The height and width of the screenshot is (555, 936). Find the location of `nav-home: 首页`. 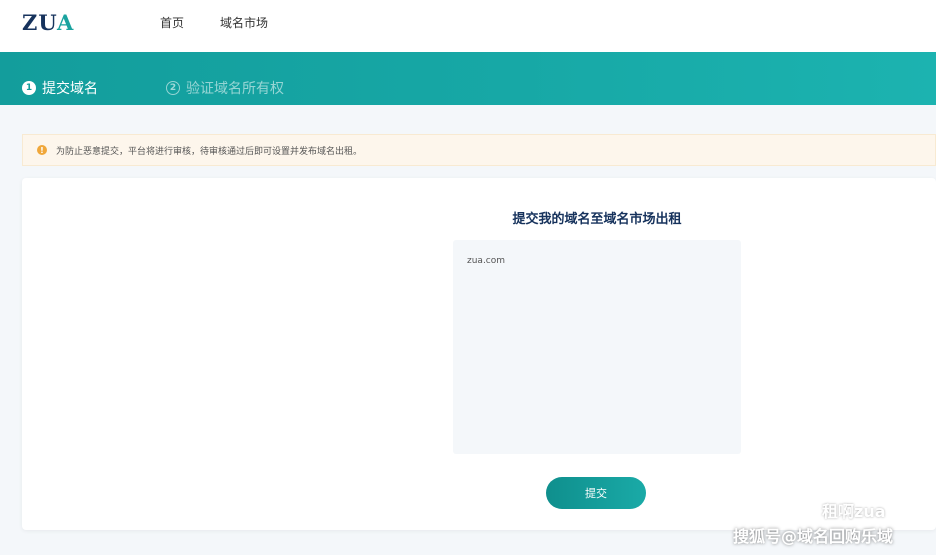

nav-home: 首页 is located at coordinates (172, 22).